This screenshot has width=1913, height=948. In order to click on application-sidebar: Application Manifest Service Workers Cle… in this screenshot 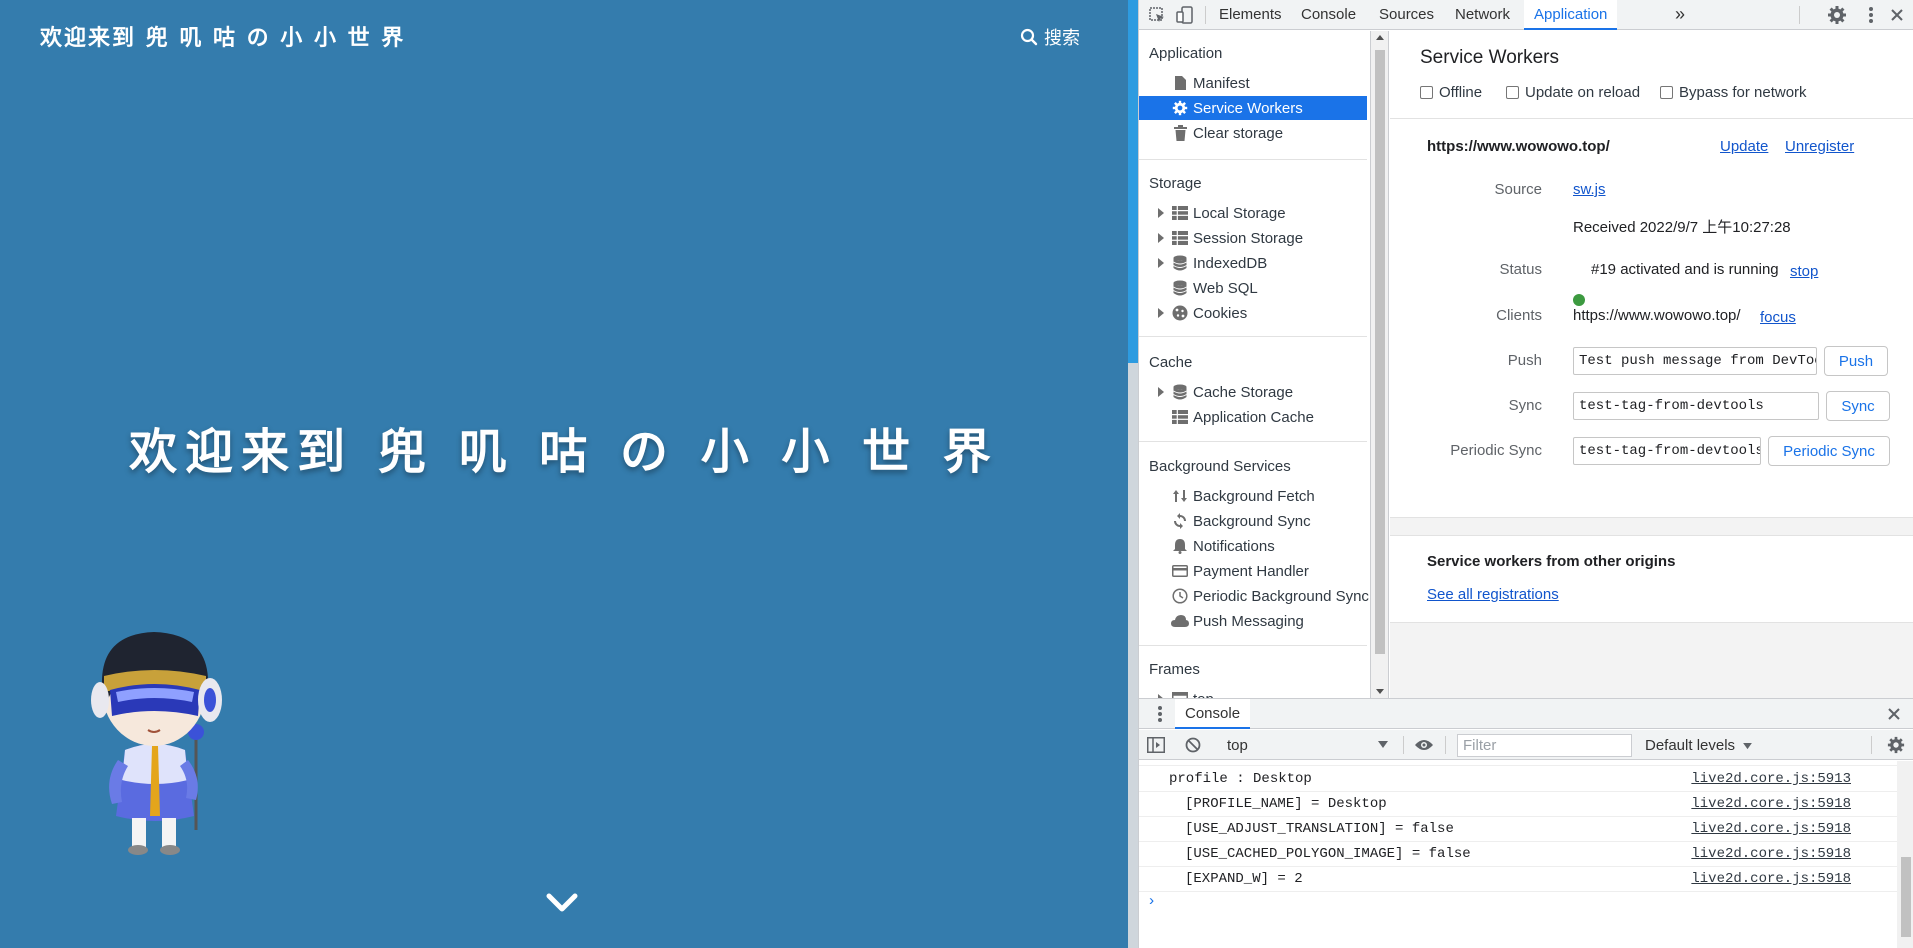, I will do `click(1255, 364)`.